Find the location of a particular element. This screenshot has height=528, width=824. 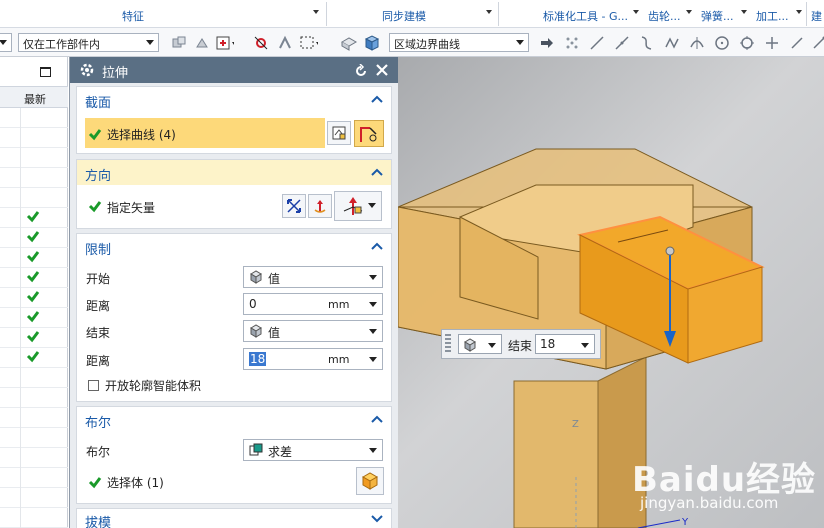

section-draft-header: 拔模 is located at coordinates (234, 518).